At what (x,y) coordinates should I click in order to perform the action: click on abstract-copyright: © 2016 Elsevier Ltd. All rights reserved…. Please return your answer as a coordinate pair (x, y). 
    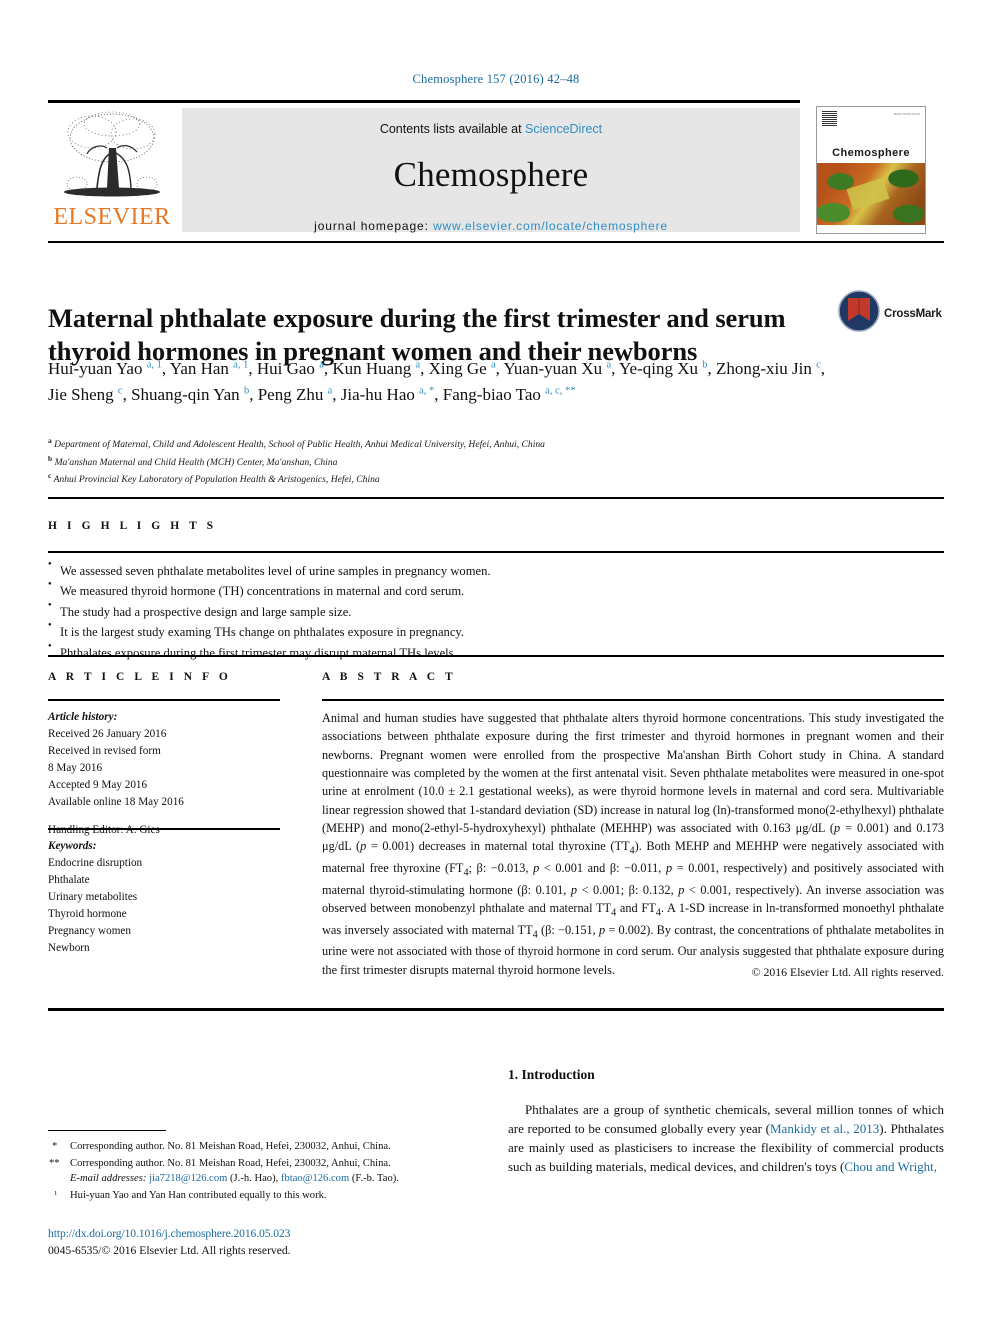
    Looking at the image, I should click on (847, 972).